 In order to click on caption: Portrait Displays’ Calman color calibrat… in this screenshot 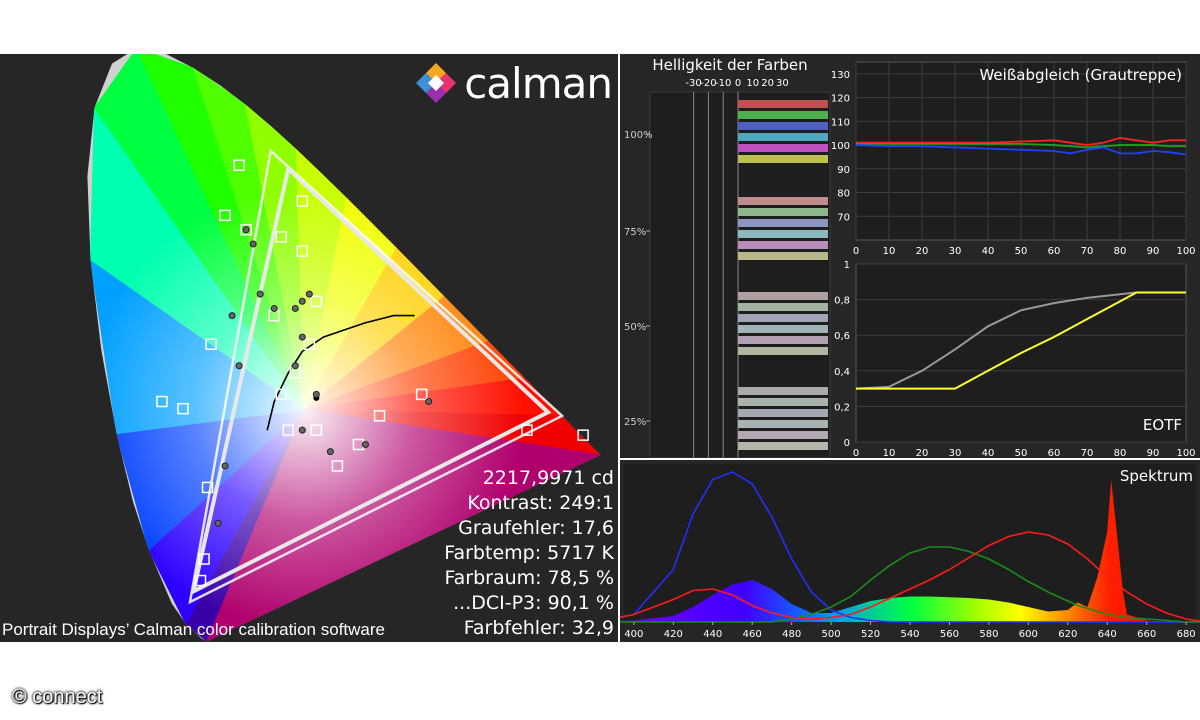, I will do `click(193, 629)`.